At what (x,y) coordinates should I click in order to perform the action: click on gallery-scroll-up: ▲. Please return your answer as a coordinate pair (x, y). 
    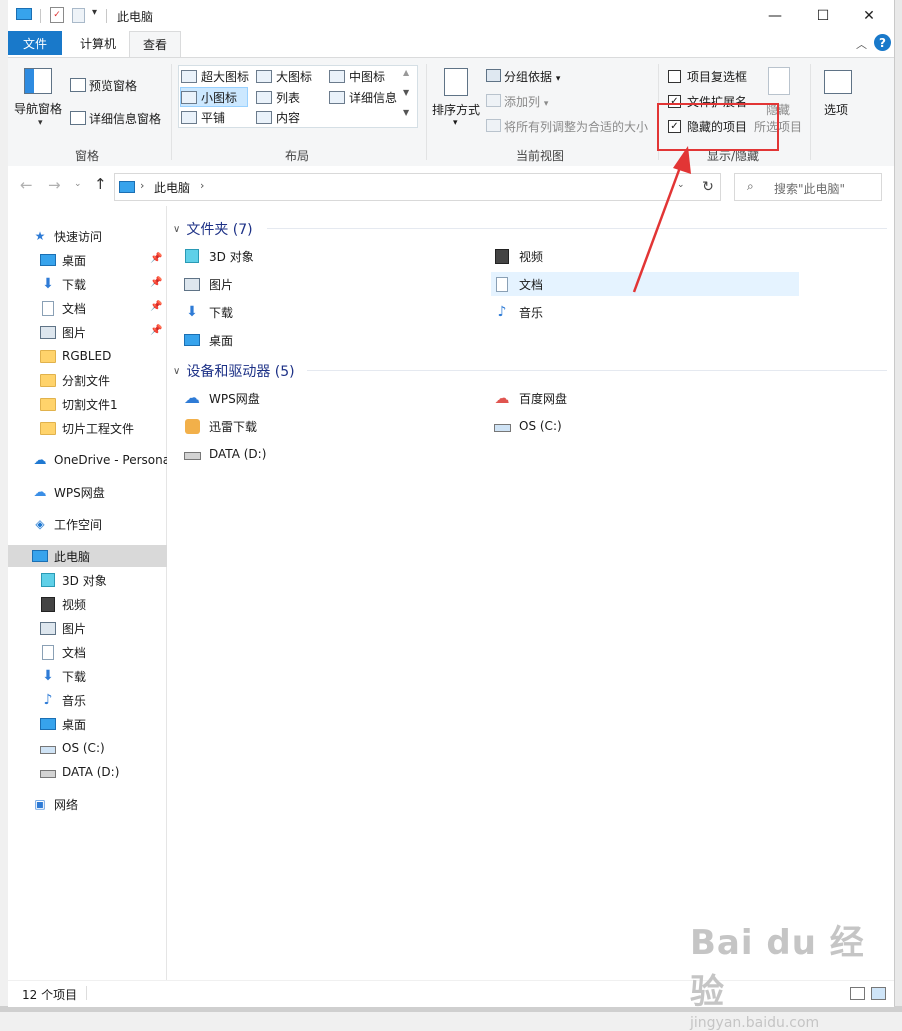
    Looking at the image, I should click on (406, 72).